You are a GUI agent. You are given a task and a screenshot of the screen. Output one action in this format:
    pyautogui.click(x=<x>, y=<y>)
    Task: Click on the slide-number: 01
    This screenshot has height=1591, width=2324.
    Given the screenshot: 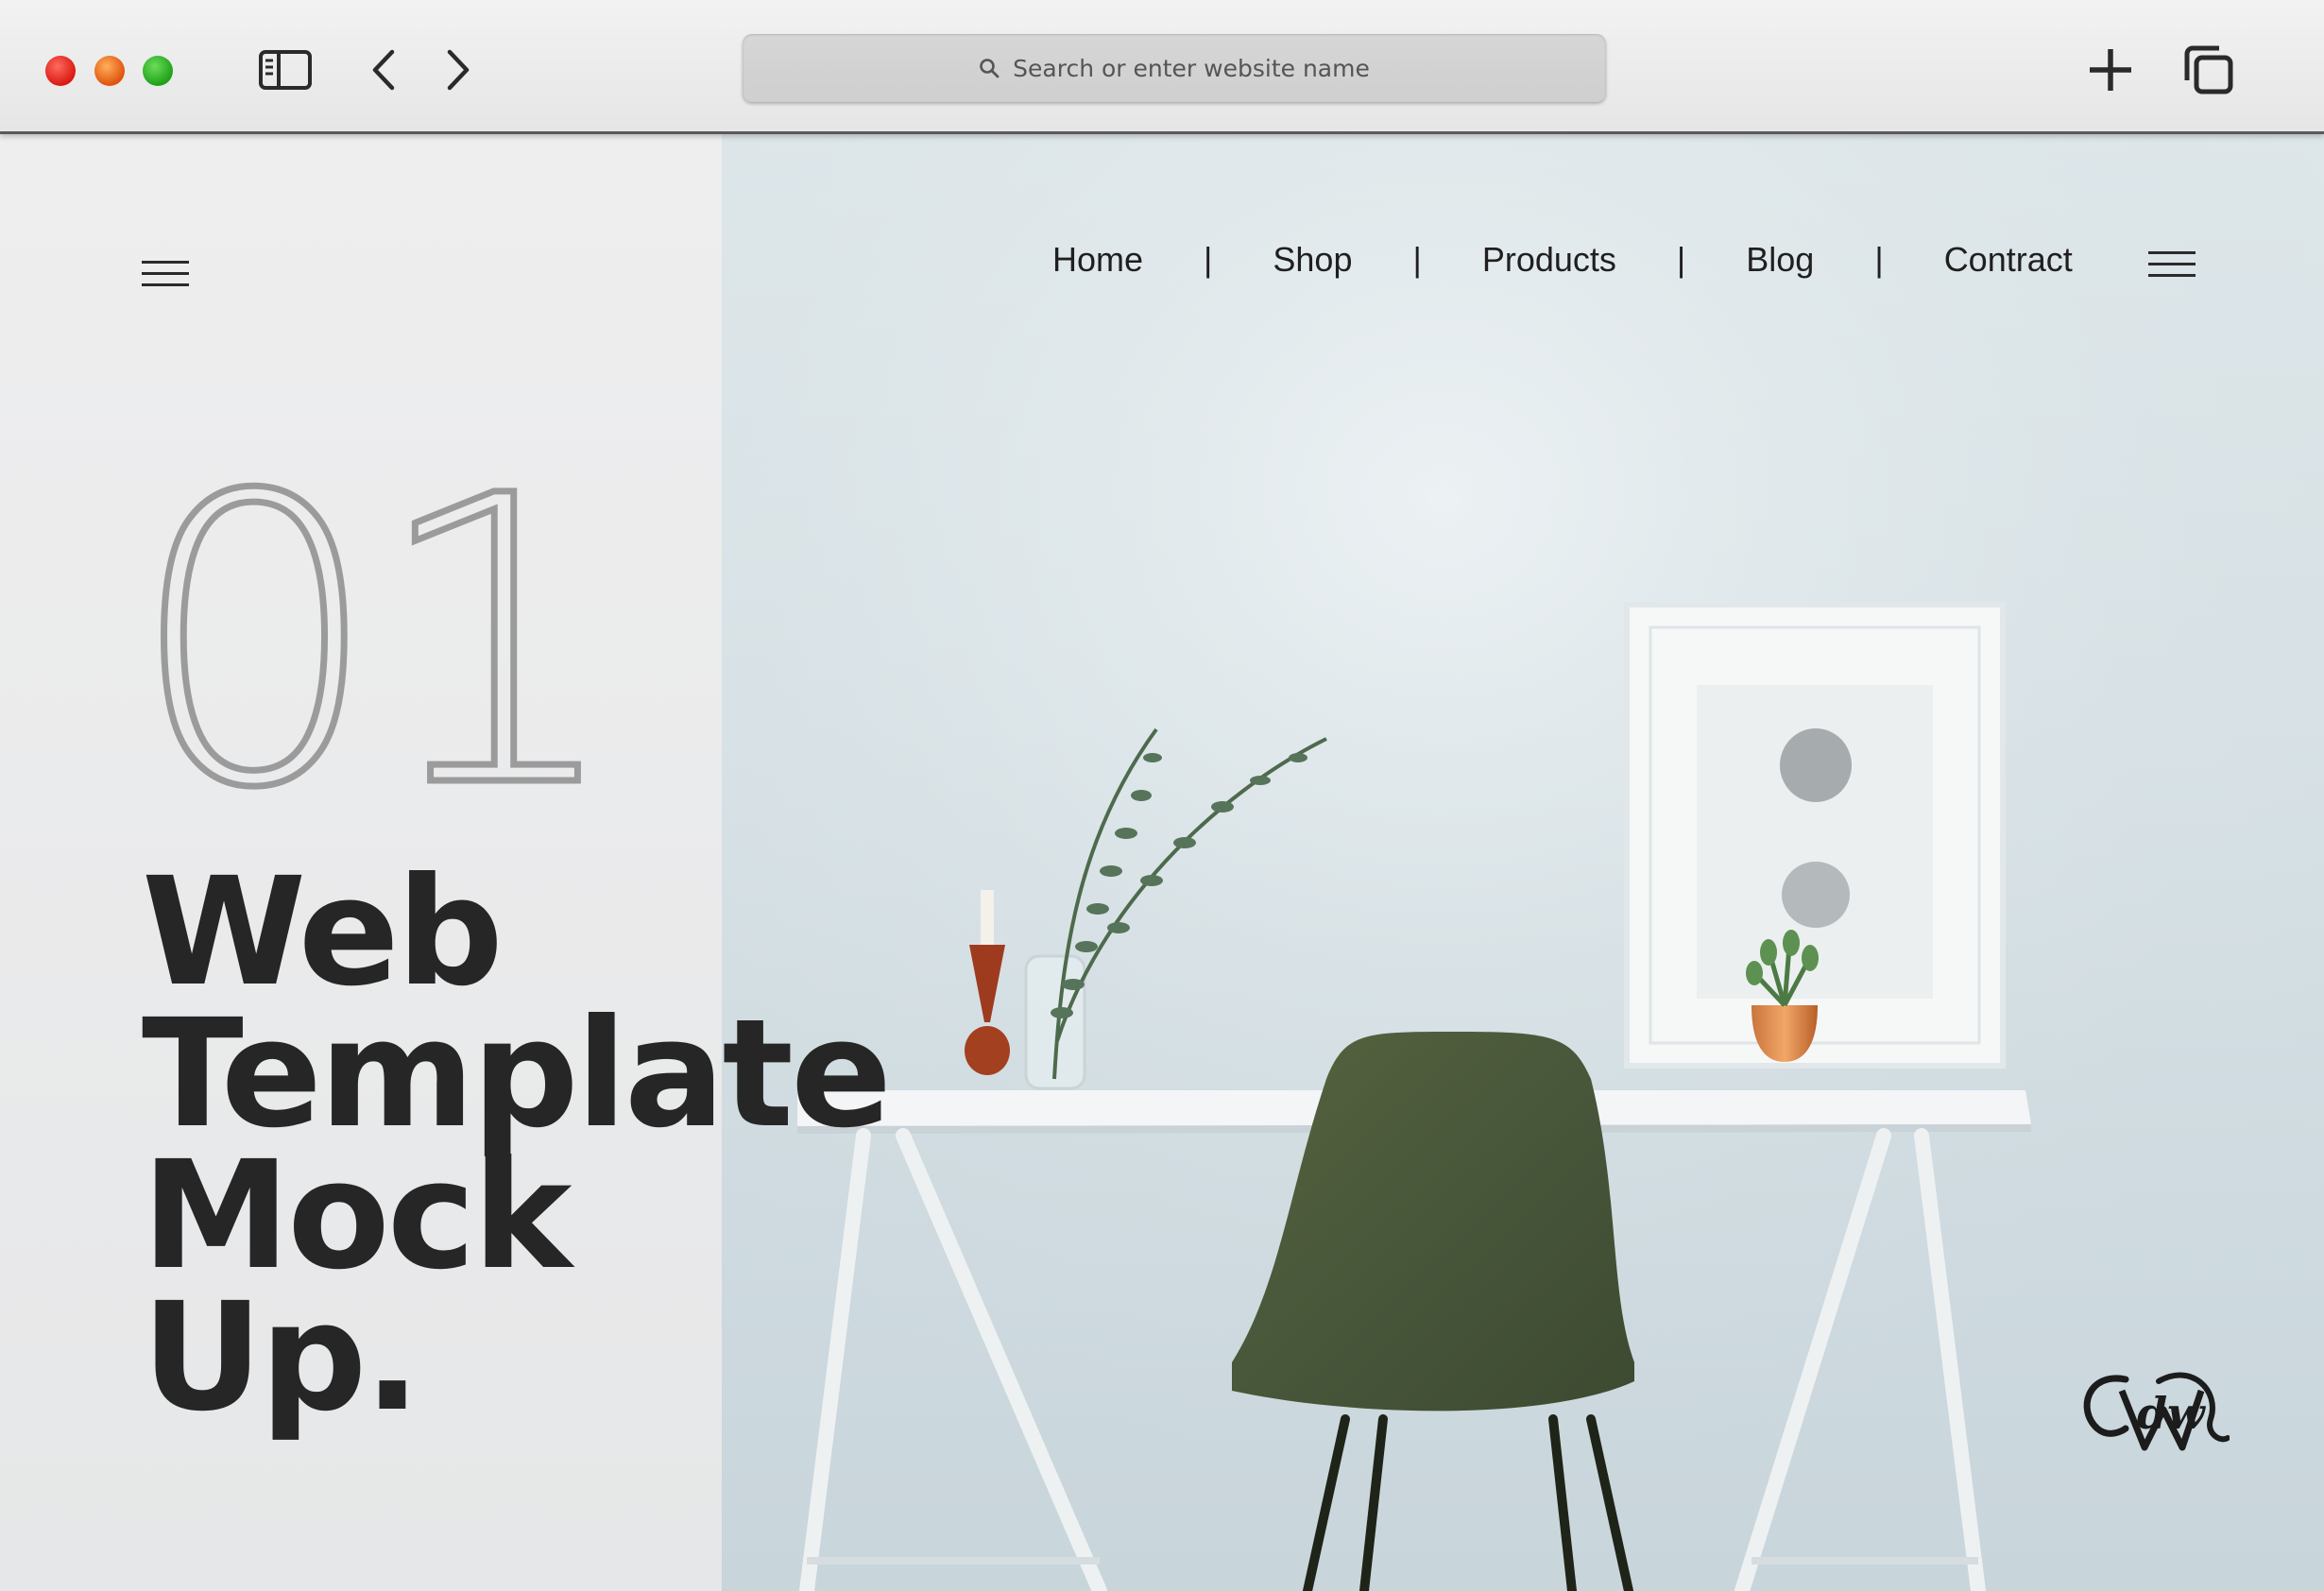 What is the action you would take?
    pyautogui.click(x=375, y=644)
    